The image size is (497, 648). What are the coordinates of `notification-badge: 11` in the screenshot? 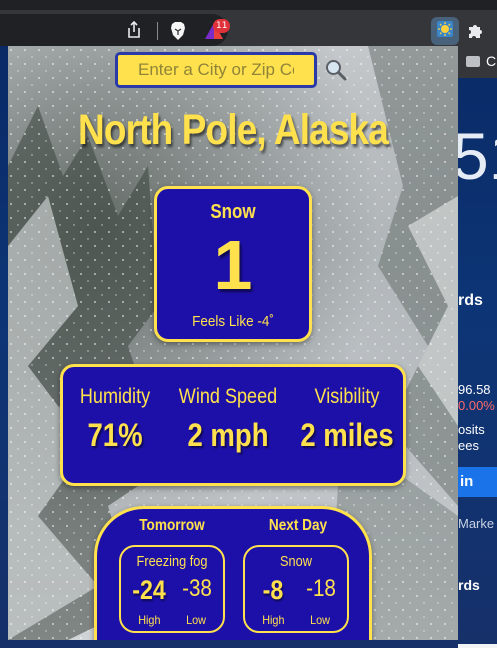 It's located at (222, 26).